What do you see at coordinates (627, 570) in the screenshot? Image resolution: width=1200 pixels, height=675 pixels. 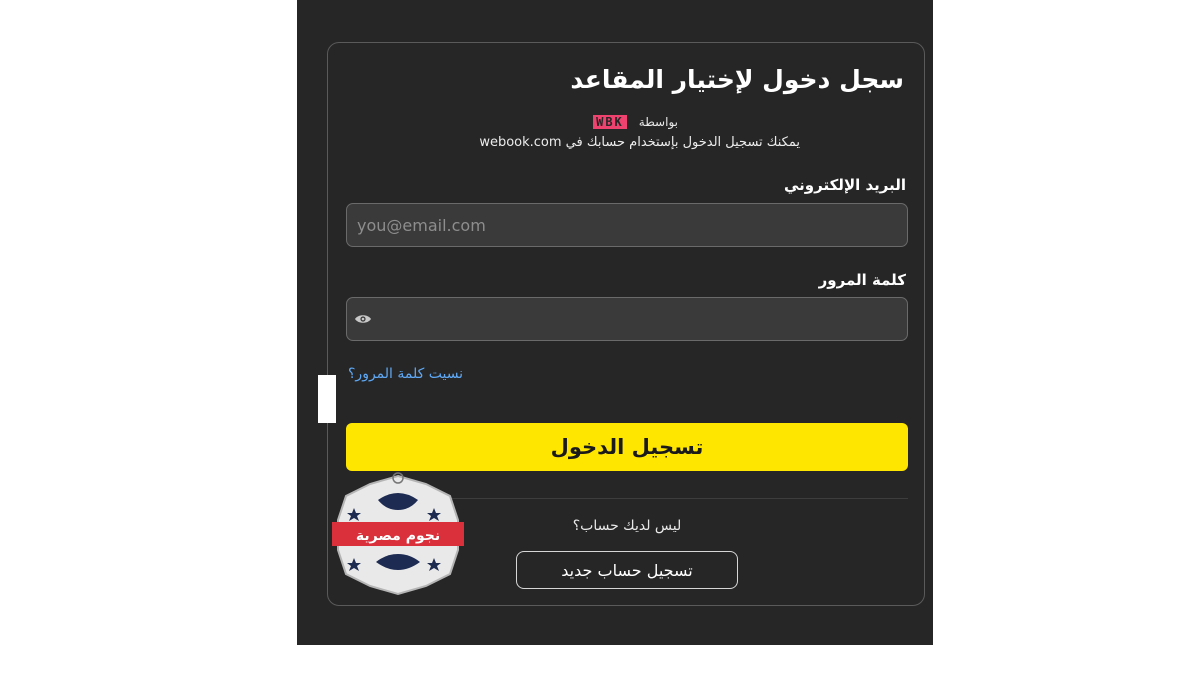 I see `register-button: تسجيل حساب جديد` at bounding box center [627, 570].